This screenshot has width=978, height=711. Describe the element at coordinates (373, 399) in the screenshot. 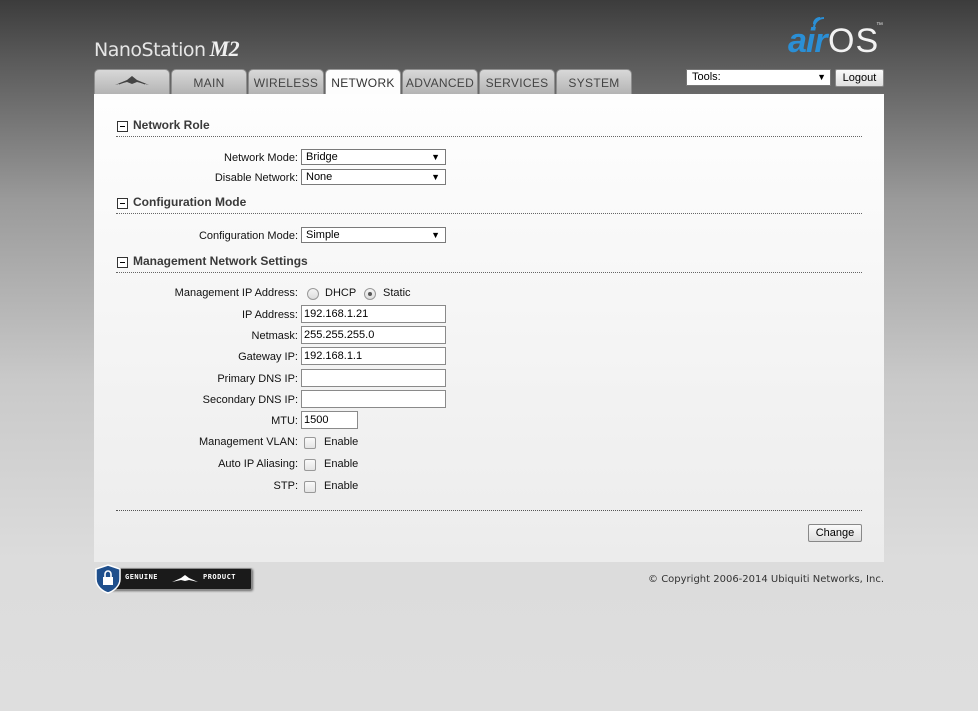

I see `secondary-dns-field` at that location.